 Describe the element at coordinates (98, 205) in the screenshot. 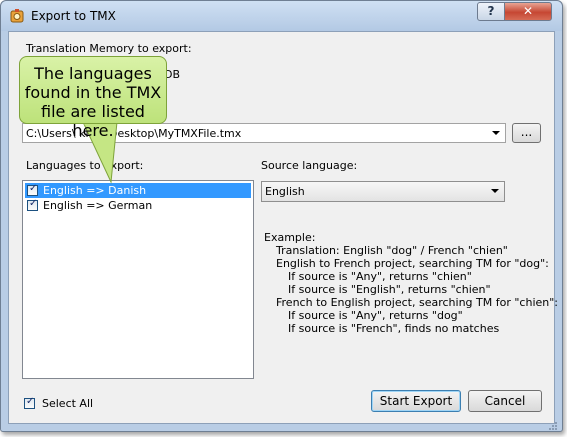

I see `language-item-label: English => German` at that location.